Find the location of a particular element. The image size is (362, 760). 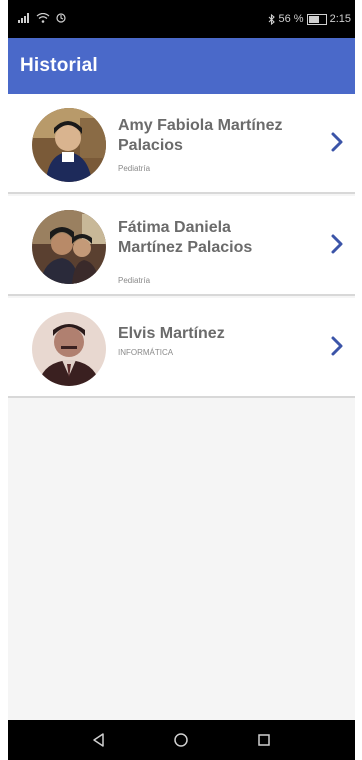

bluetooth-icon is located at coordinates (271, 19).